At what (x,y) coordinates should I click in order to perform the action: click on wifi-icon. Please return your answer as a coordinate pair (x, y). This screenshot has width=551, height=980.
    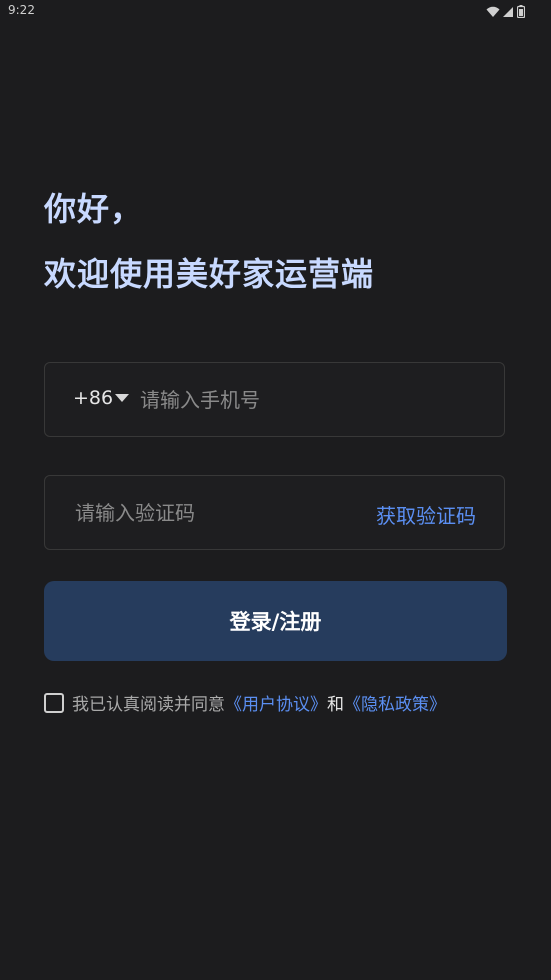
    Looking at the image, I should click on (493, 11).